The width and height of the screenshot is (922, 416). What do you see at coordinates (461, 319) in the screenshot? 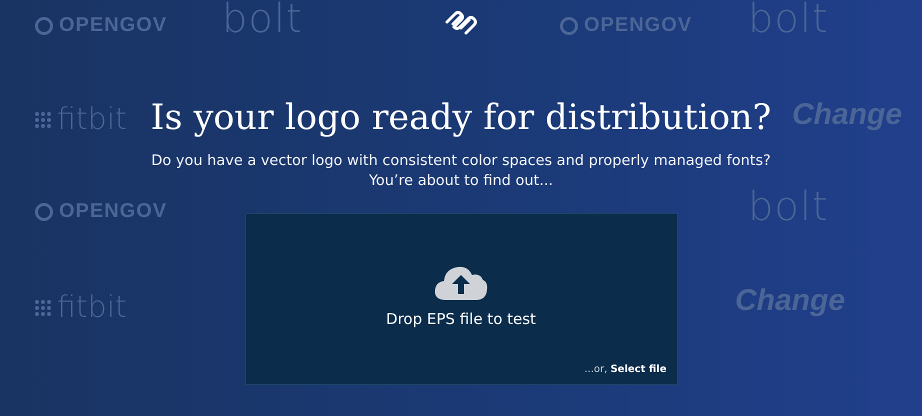
I see `drop-label: Drop EPS file to test` at bounding box center [461, 319].